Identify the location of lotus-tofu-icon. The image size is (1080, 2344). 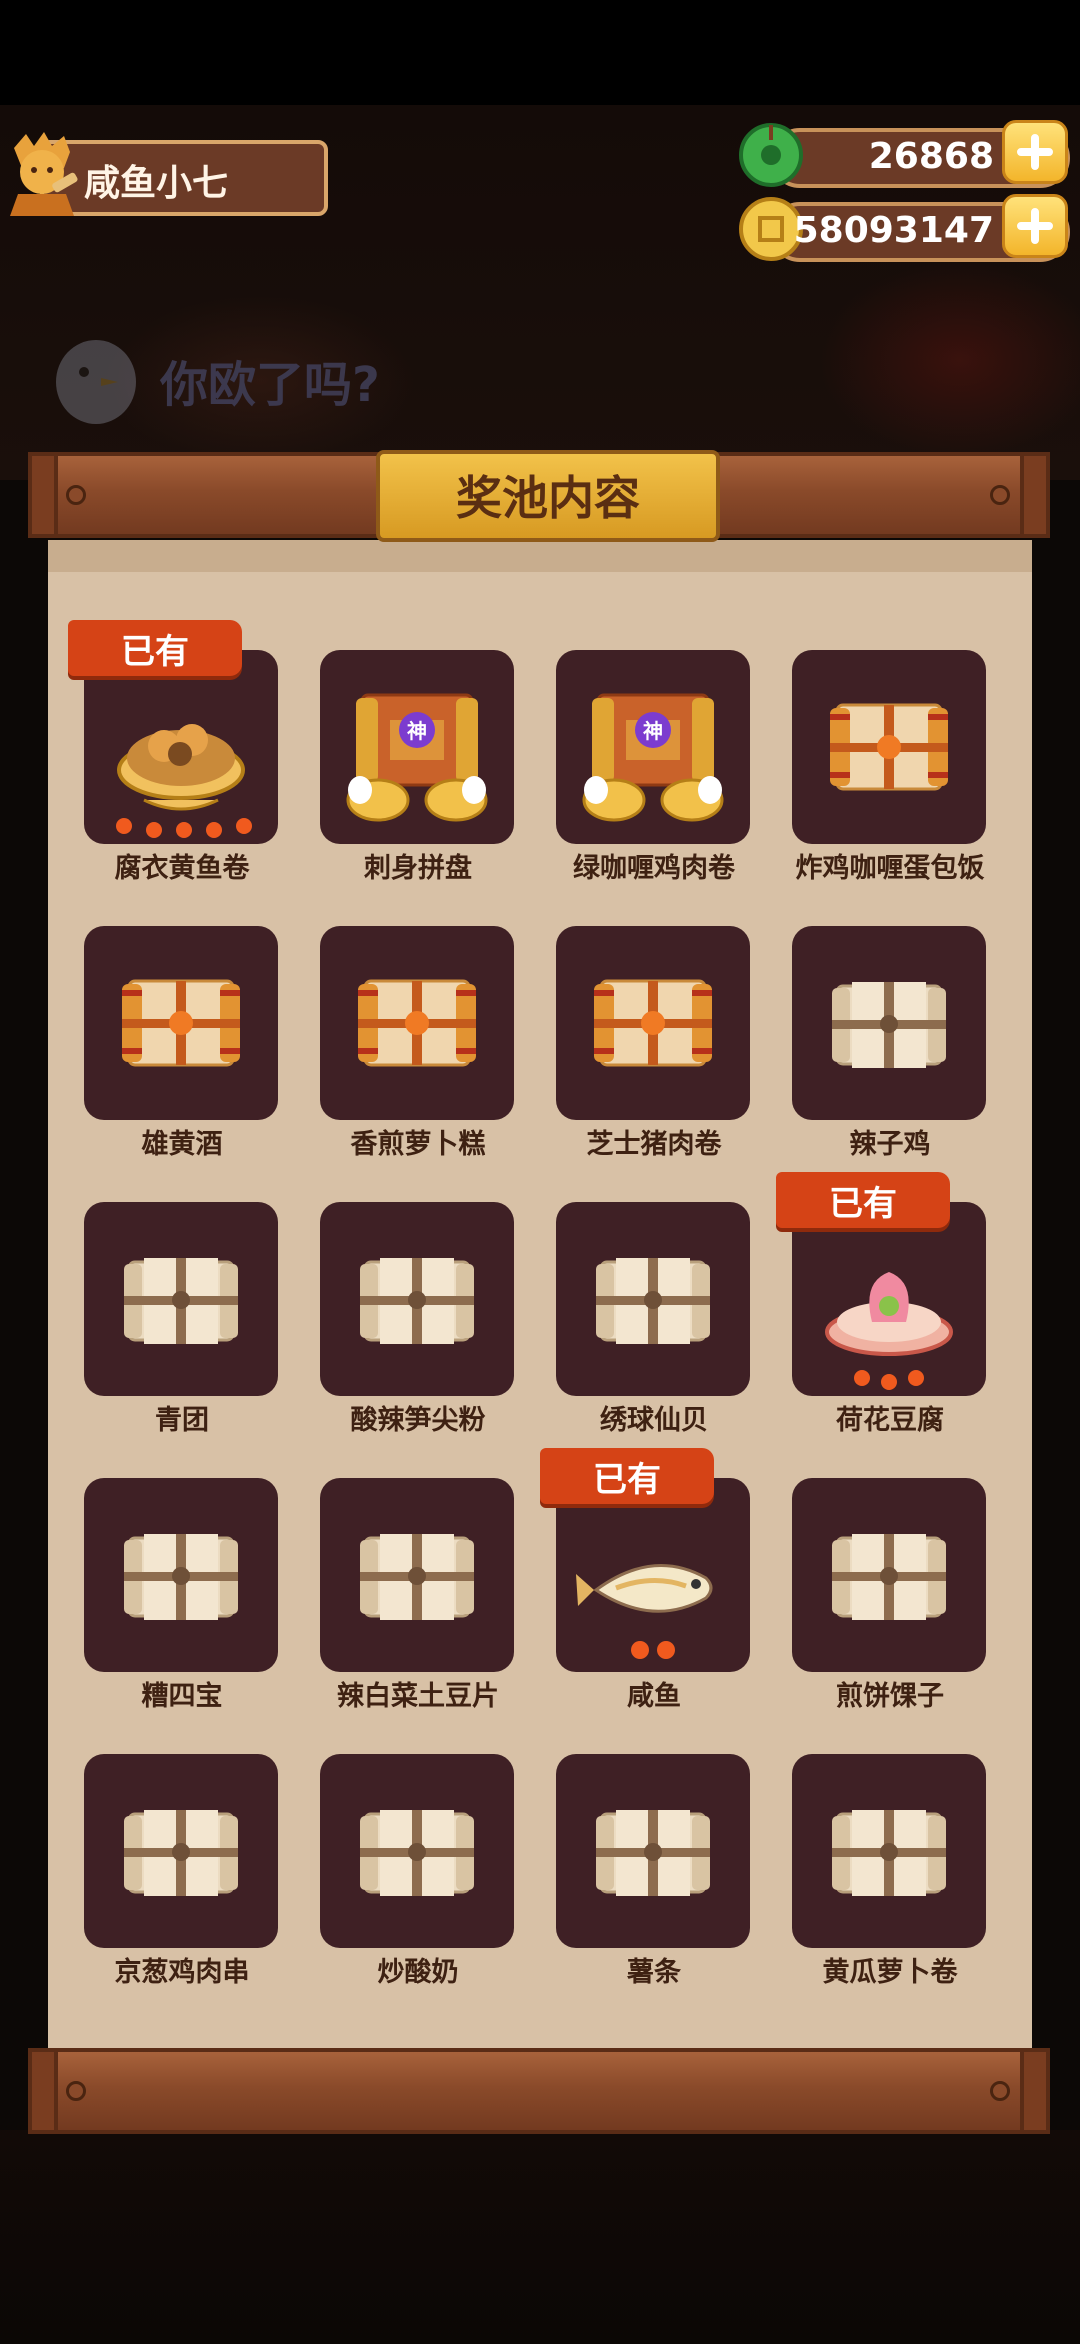
(889, 1331).